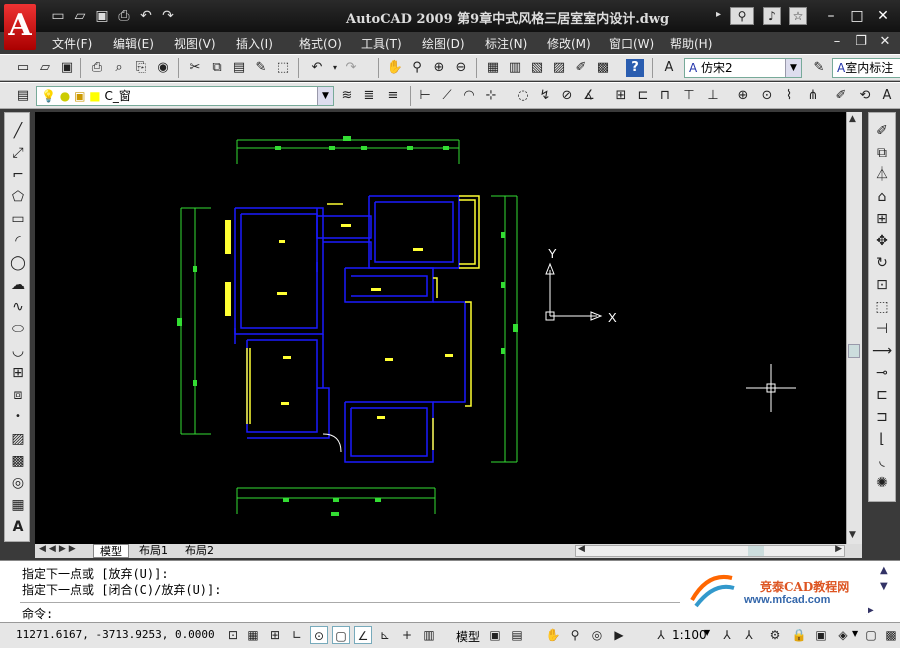 The height and width of the screenshot is (648, 900). Describe the element at coordinates (581, 549) in the screenshot. I see `scroll-left-icon: ◀` at that location.